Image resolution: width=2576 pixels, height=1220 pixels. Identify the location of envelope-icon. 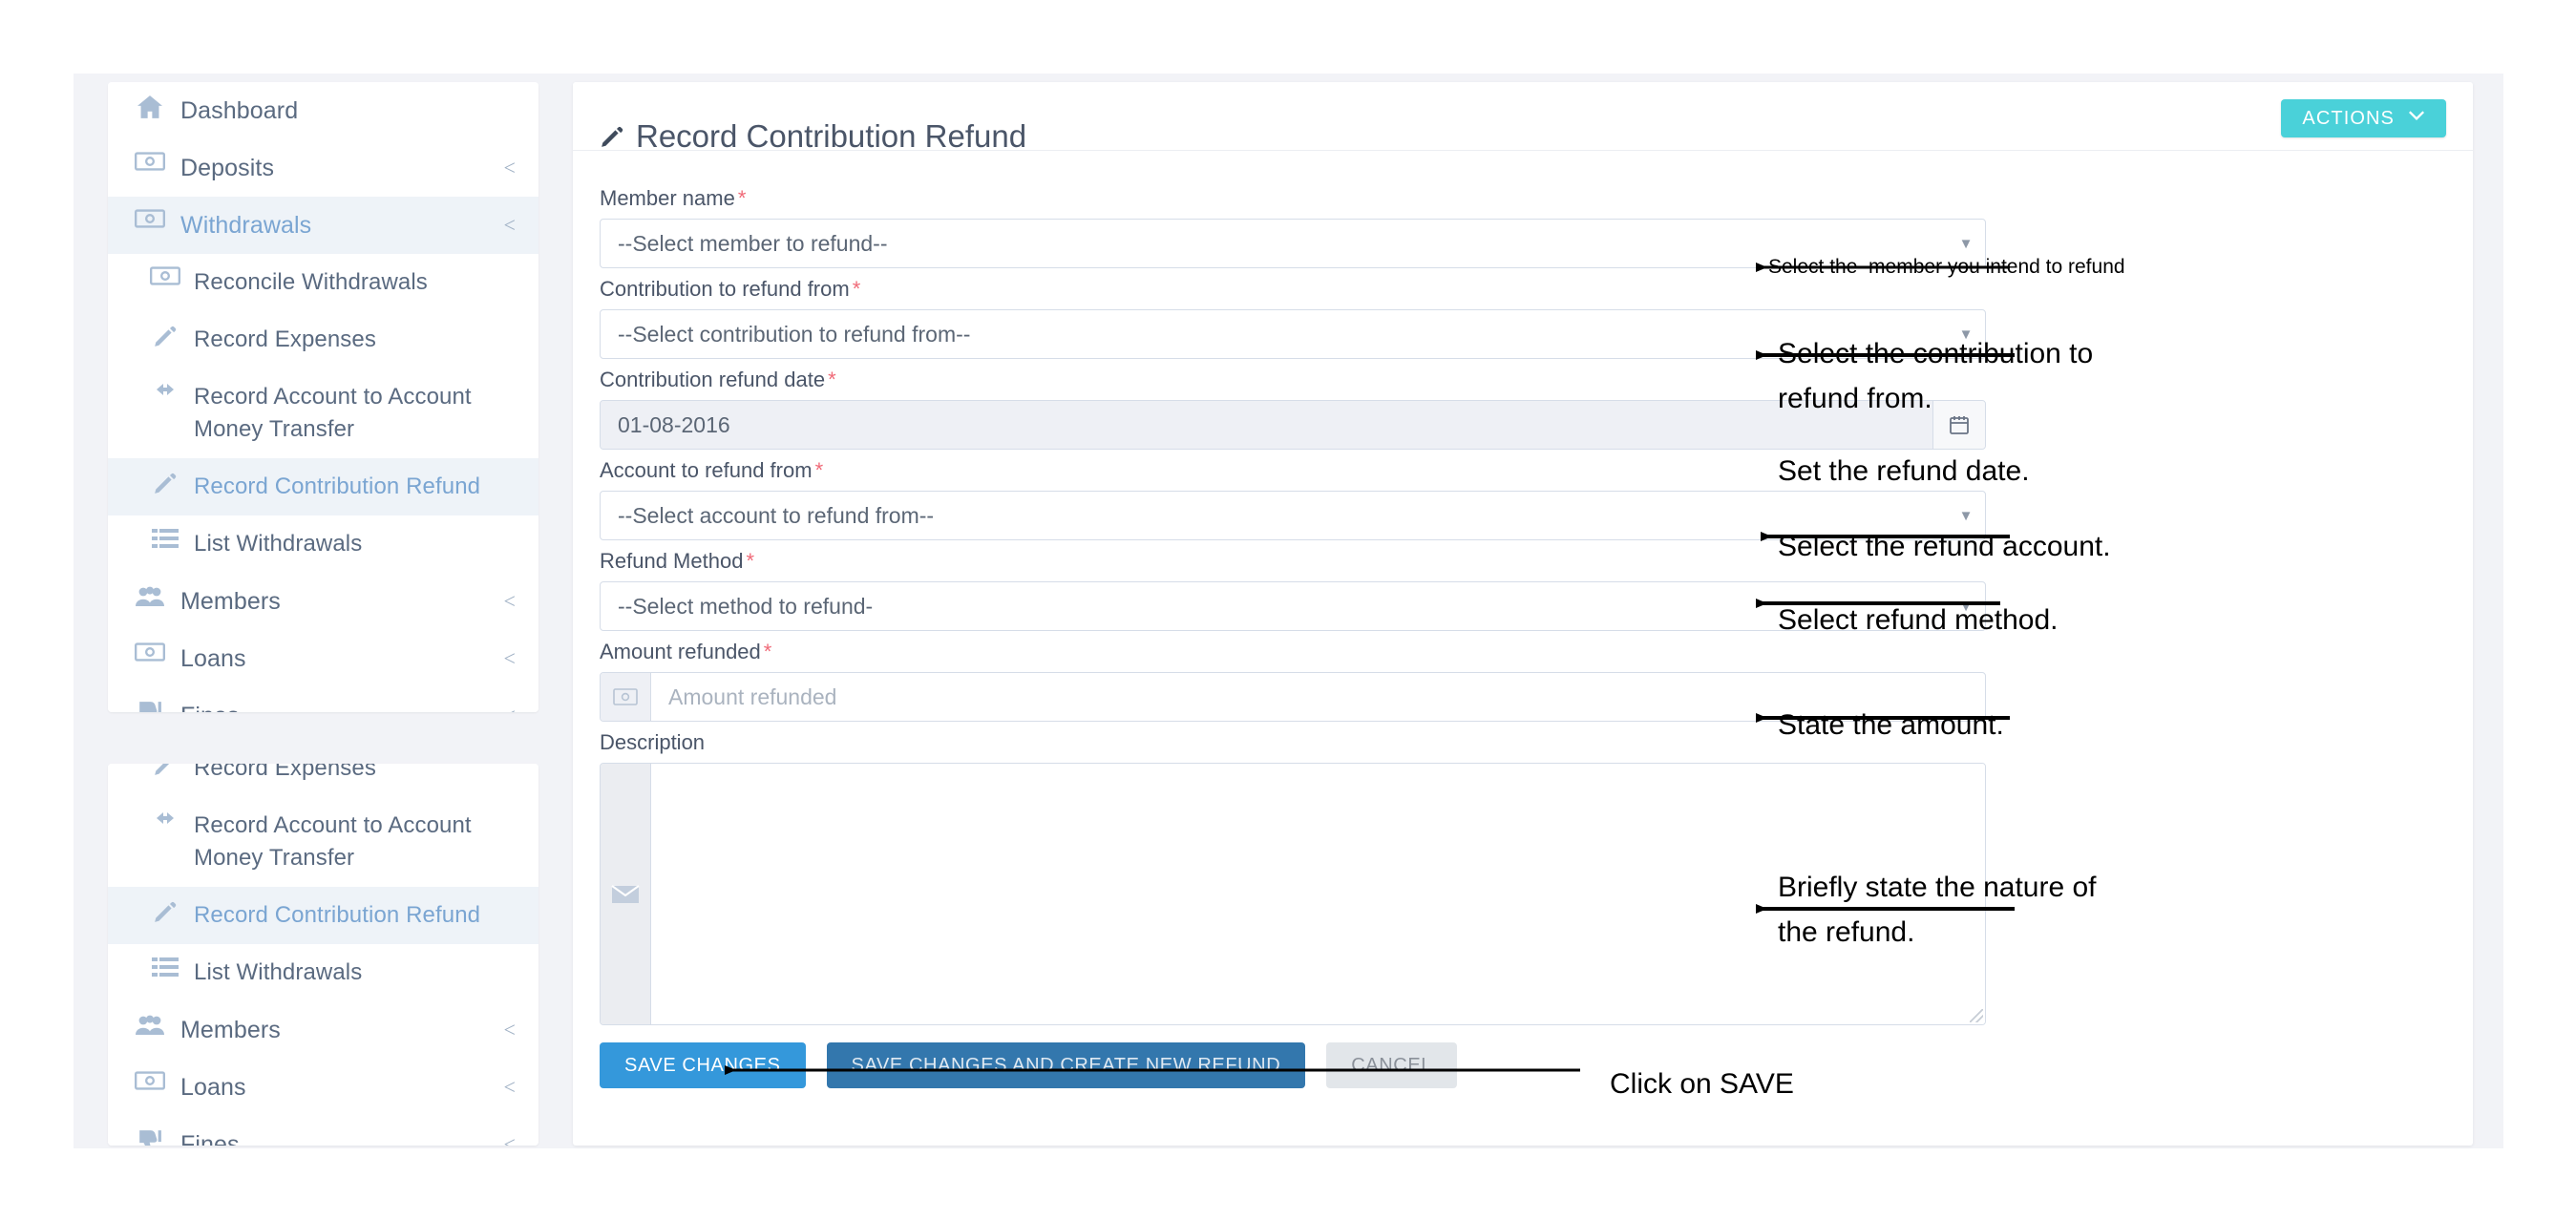
(626, 894).